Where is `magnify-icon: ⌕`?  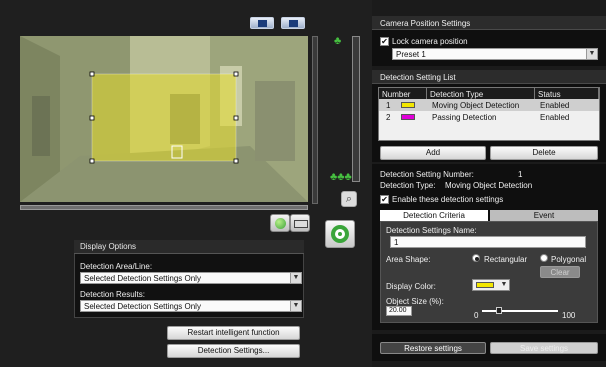 magnify-icon: ⌕ is located at coordinates (349, 199).